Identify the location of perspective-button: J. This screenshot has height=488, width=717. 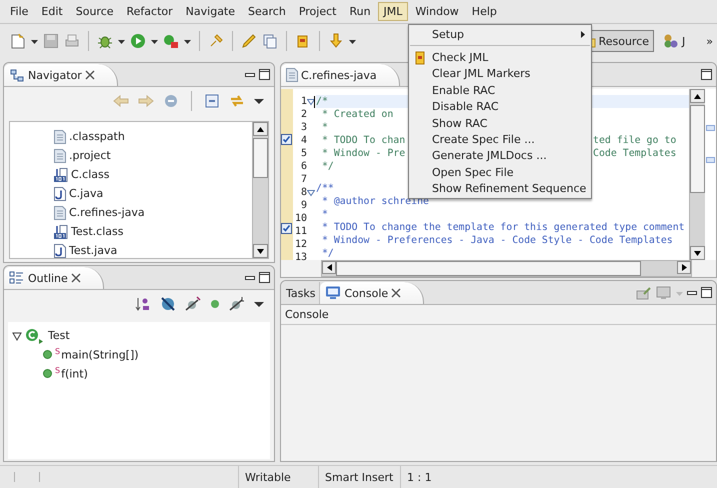
(674, 41).